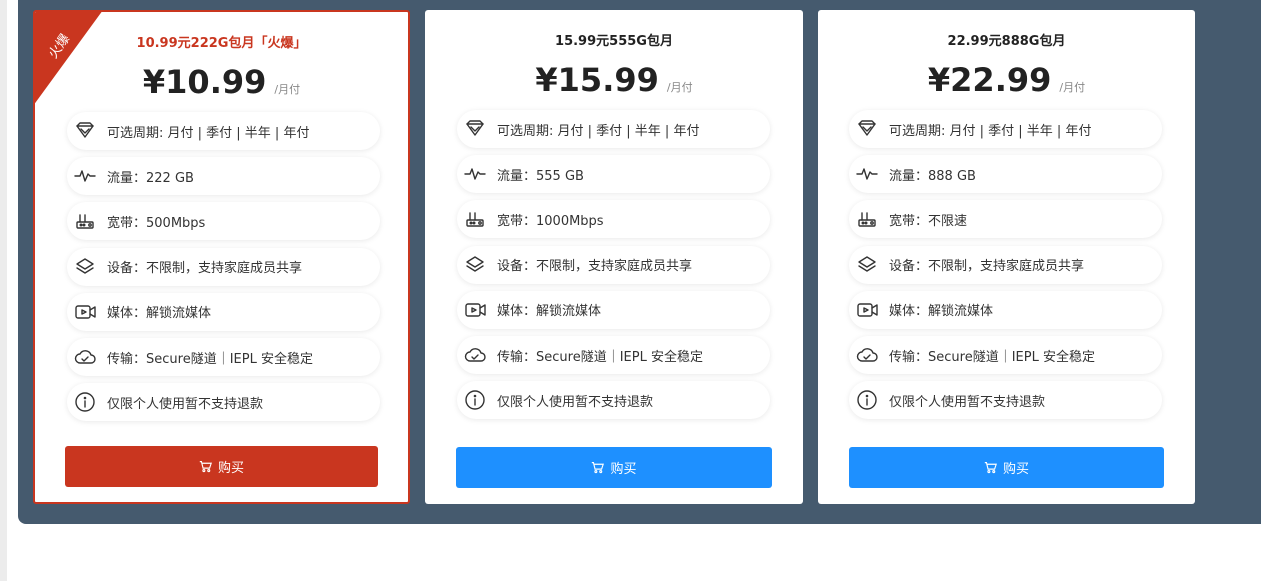  I want to click on feature-item: 宽带：500Mbps, so click(223, 221).